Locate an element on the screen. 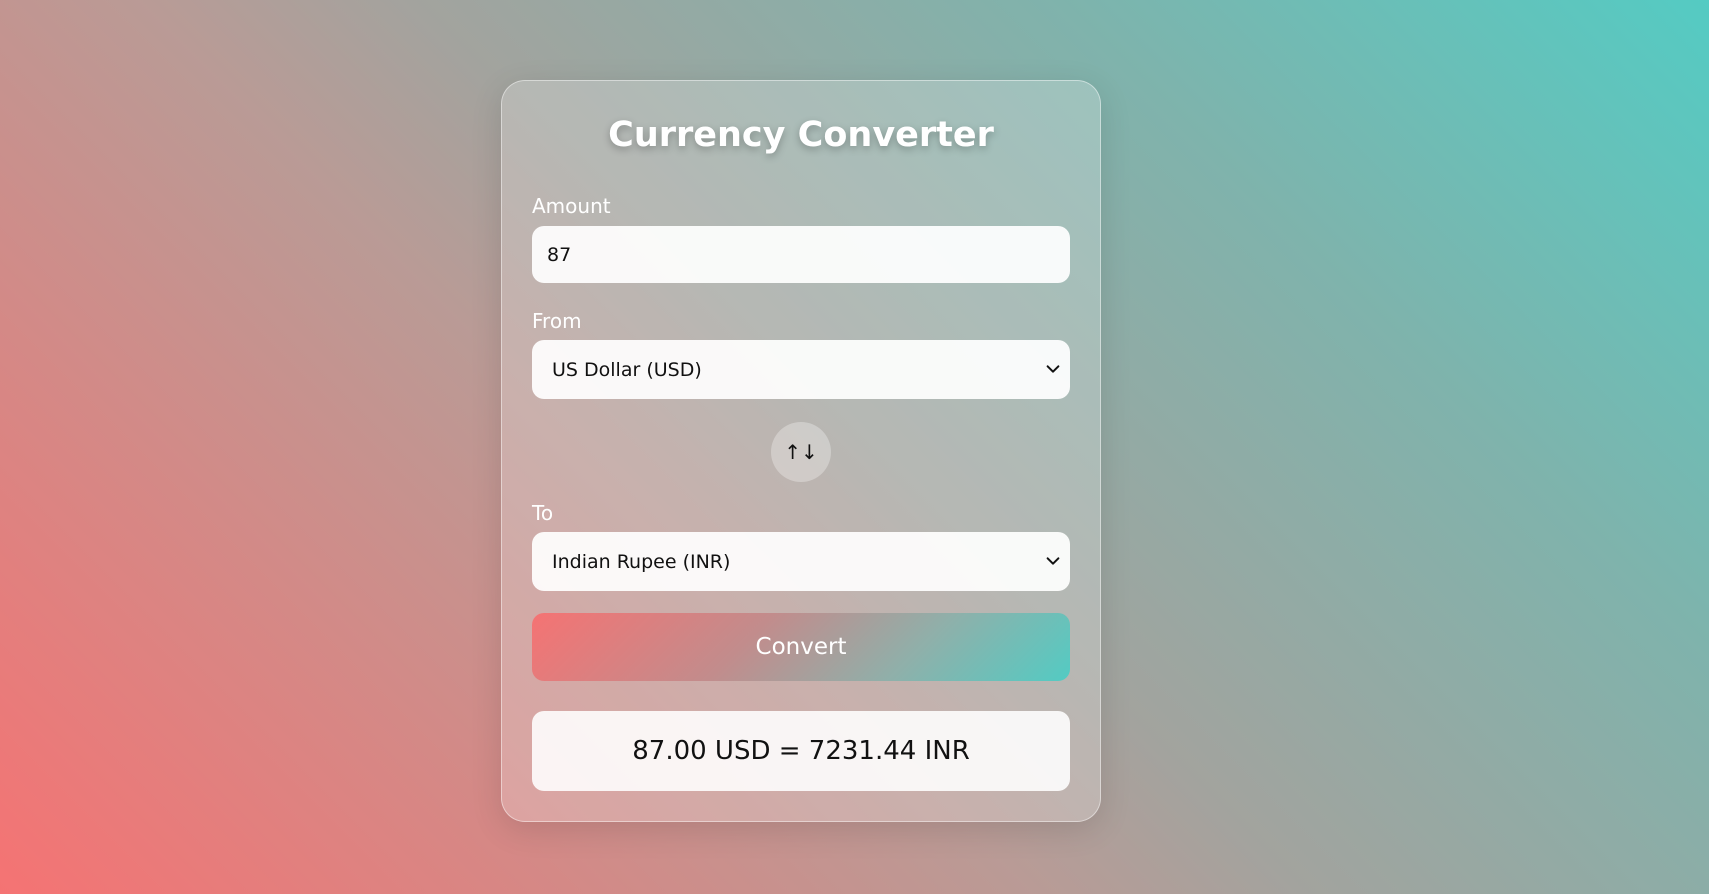 The width and height of the screenshot is (1709, 894). convert-button: Convert is located at coordinates (801, 647).